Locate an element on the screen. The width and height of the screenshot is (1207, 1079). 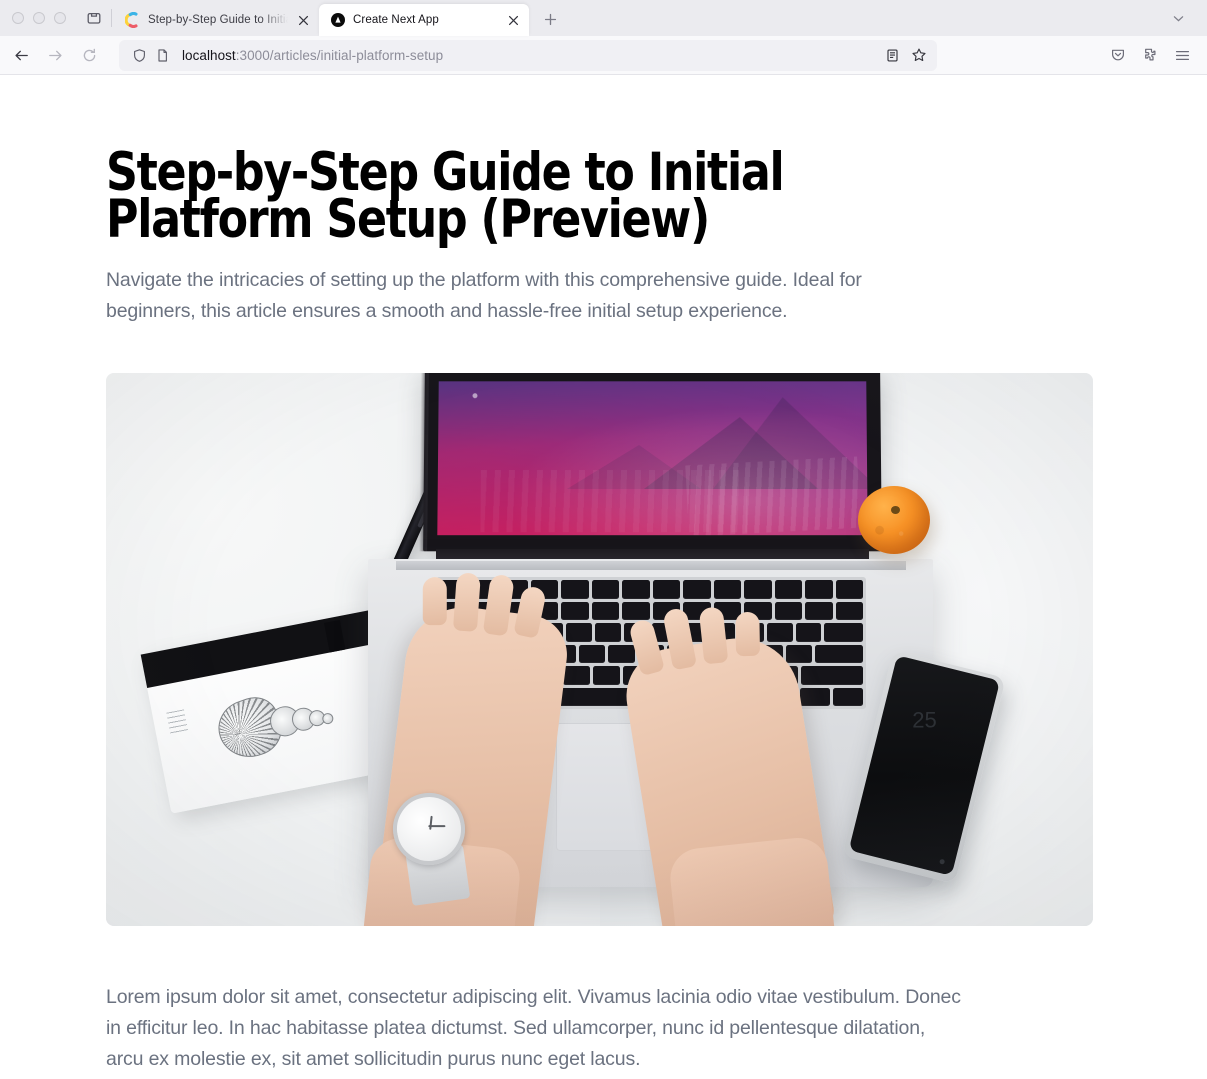
tab-strip-right-controls is located at coordinates (1185, 18).